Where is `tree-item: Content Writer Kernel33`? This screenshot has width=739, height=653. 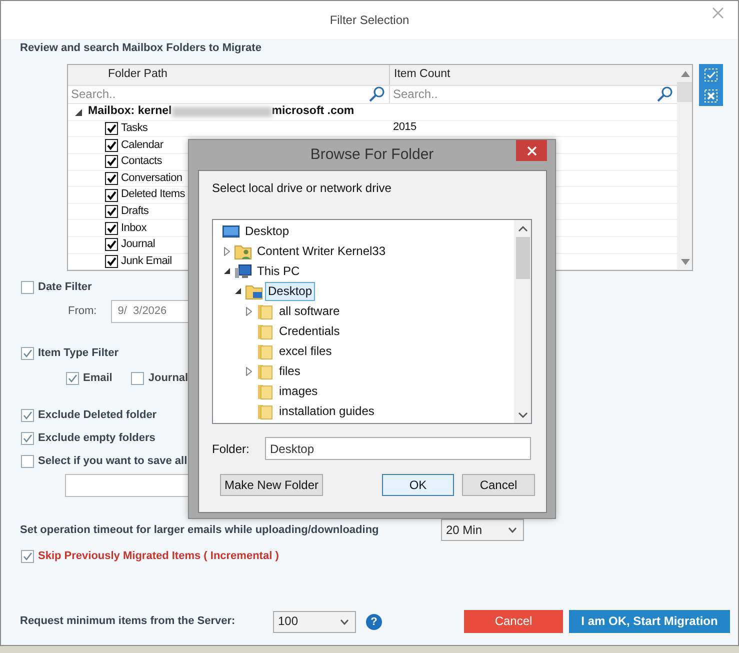
tree-item: Content Writer Kernel33 is located at coordinates (321, 251).